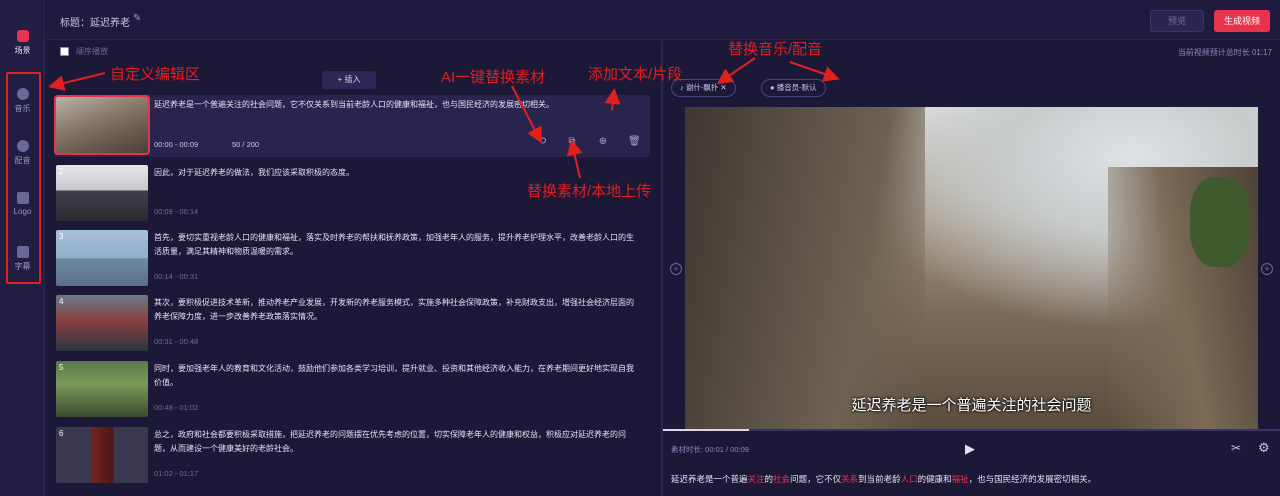  What do you see at coordinates (589, 191) in the screenshot?
I see `annotation-replace-upload: 替换素材/本地上传` at bounding box center [589, 191].